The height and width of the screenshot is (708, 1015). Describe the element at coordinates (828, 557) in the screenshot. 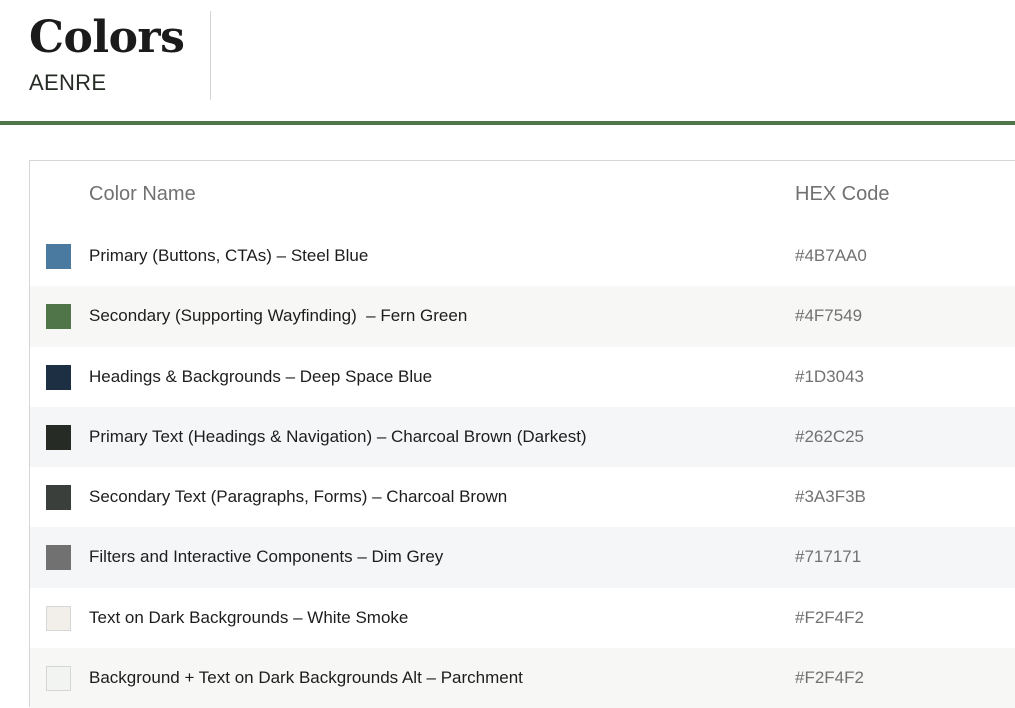

I see `hex-code: #717171` at that location.